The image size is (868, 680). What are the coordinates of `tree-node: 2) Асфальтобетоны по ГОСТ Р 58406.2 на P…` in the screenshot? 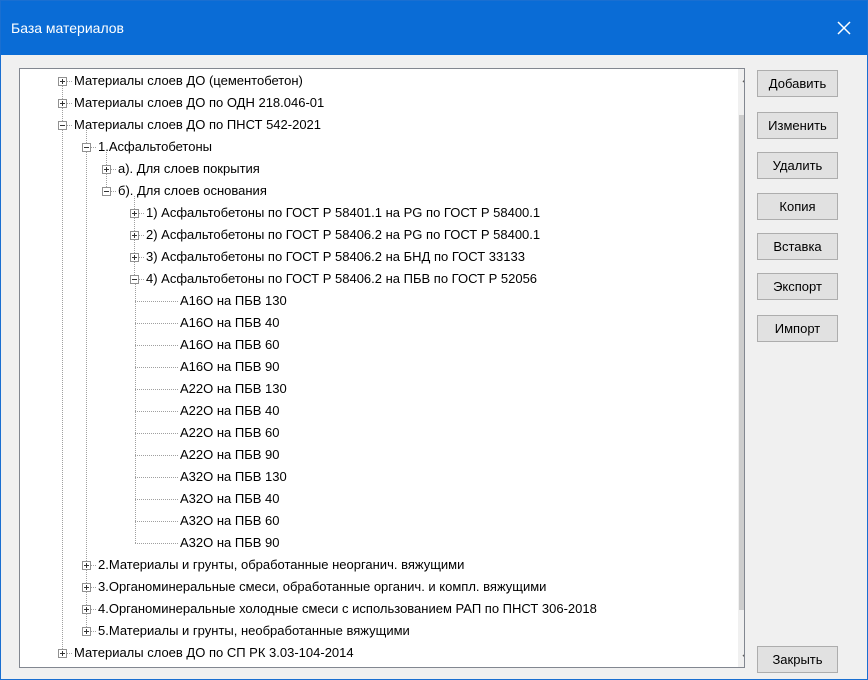 It's located at (370, 235).